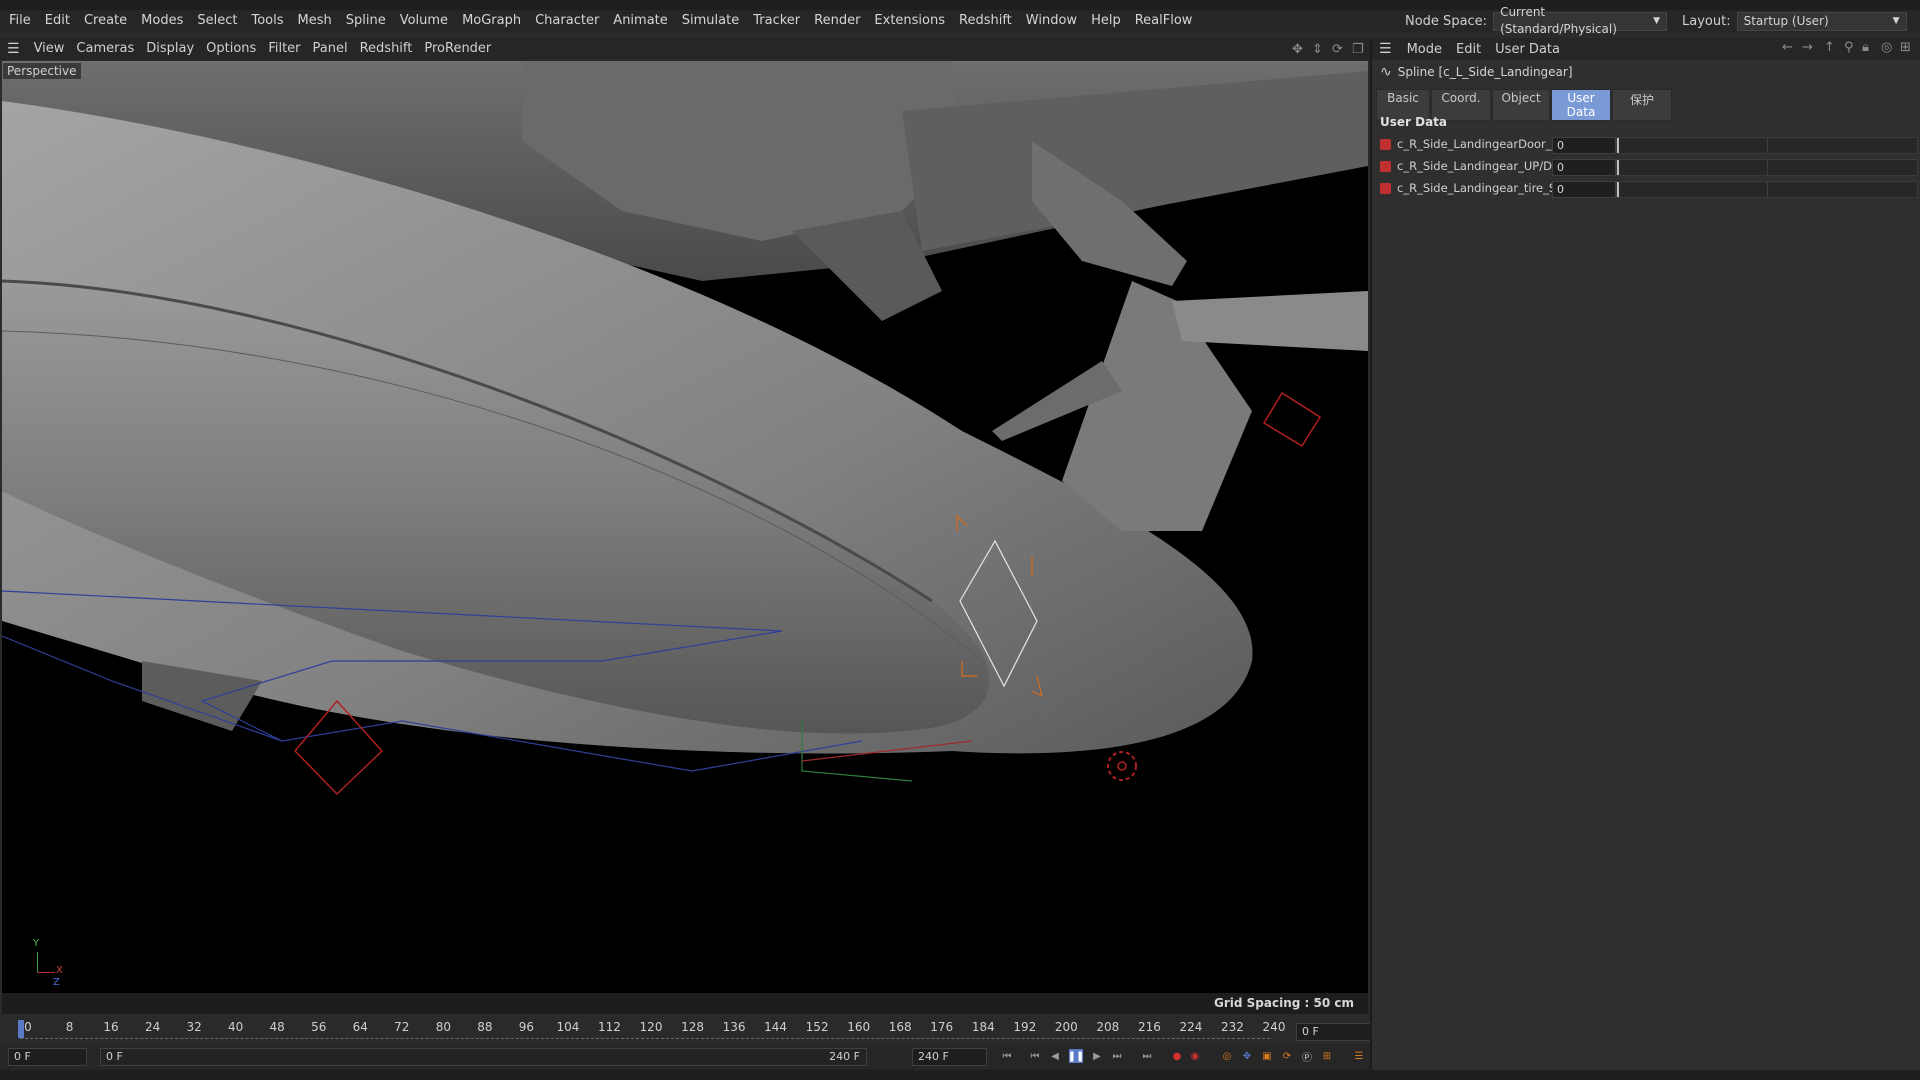 The image size is (1920, 1080). I want to click on menu-volume: Volume, so click(424, 21).